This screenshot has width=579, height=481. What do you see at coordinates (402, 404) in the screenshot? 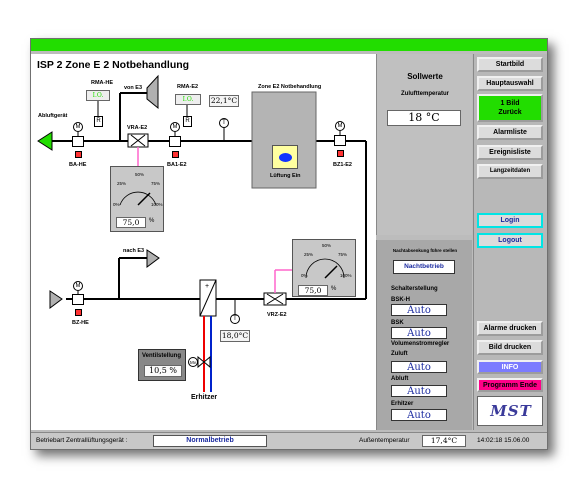
I see `erhitzer-schalter-label: Erhitzer` at bounding box center [402, 404].